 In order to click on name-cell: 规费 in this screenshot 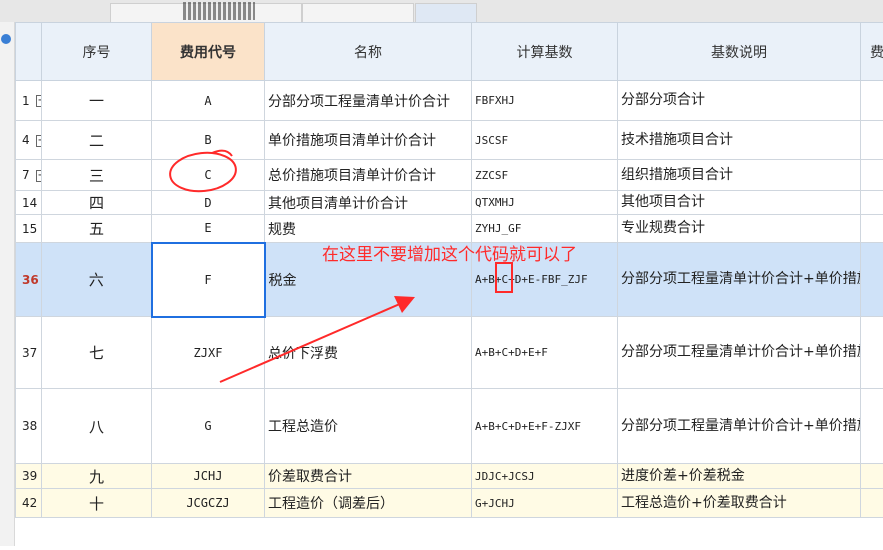, I will do `click(368, 229)`.